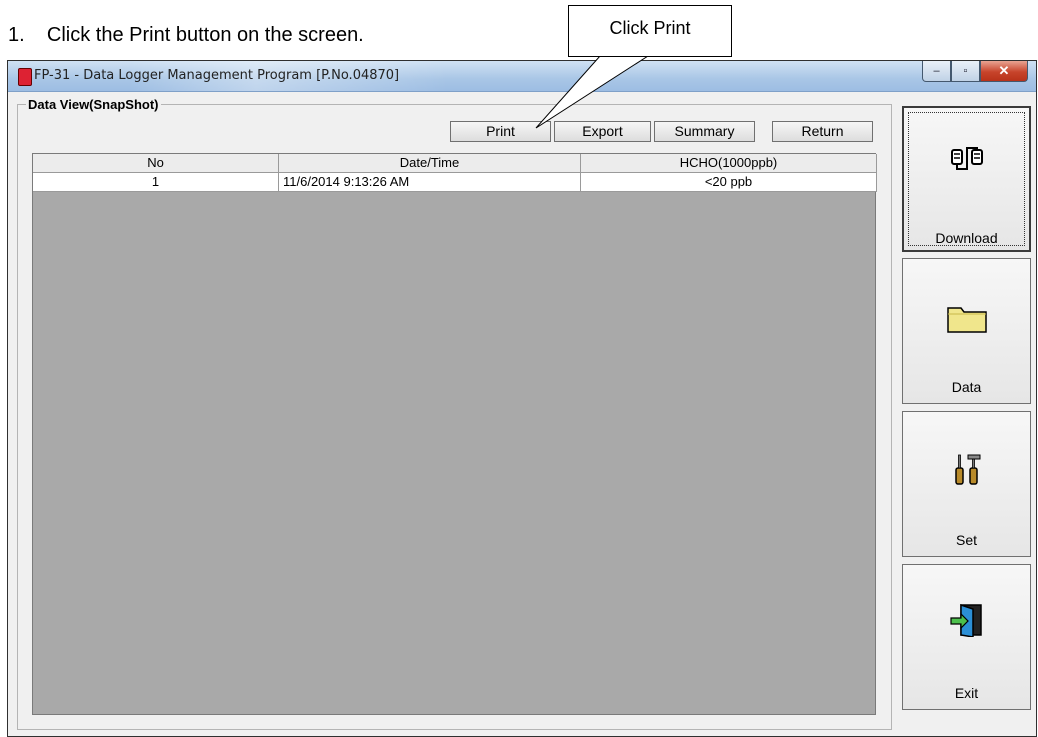 This screenshot has height=737, width=1038. What do you see at coordinates (966, 320) in the screenshot?
I see `folder-icon` at bounding box center [966, 320].